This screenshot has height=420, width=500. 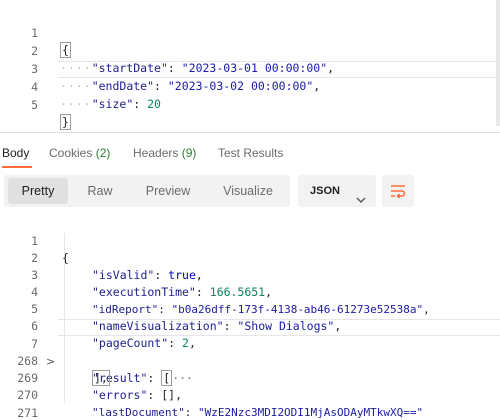 I want to click on line-number: 5, so click(x=34, y=105).